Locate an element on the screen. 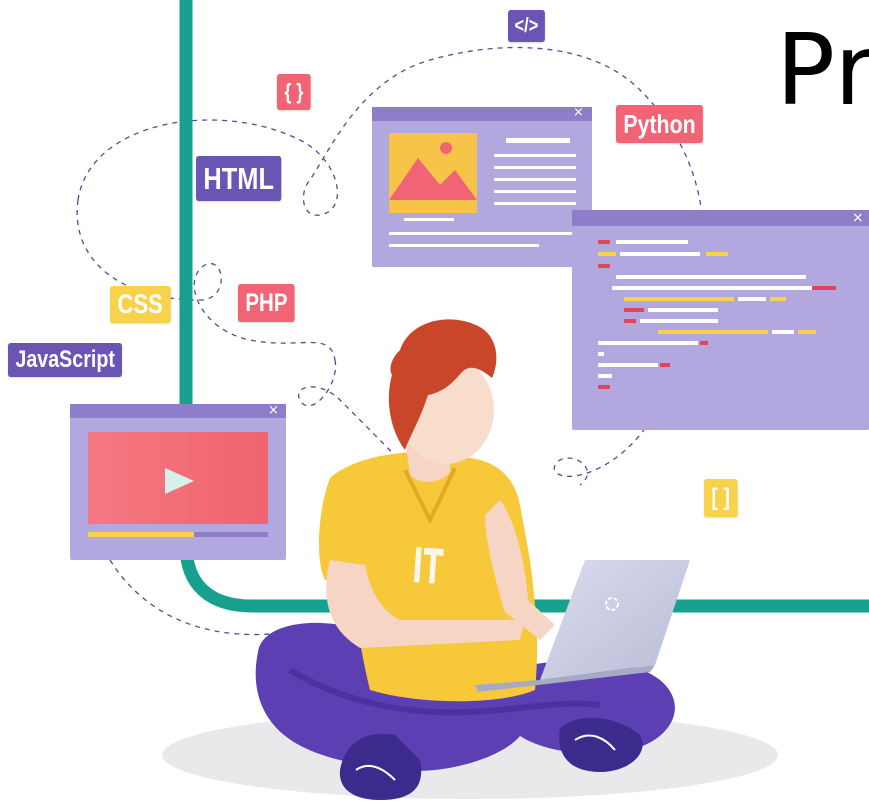  python-tag: Python is located at coordinates (660, 124).